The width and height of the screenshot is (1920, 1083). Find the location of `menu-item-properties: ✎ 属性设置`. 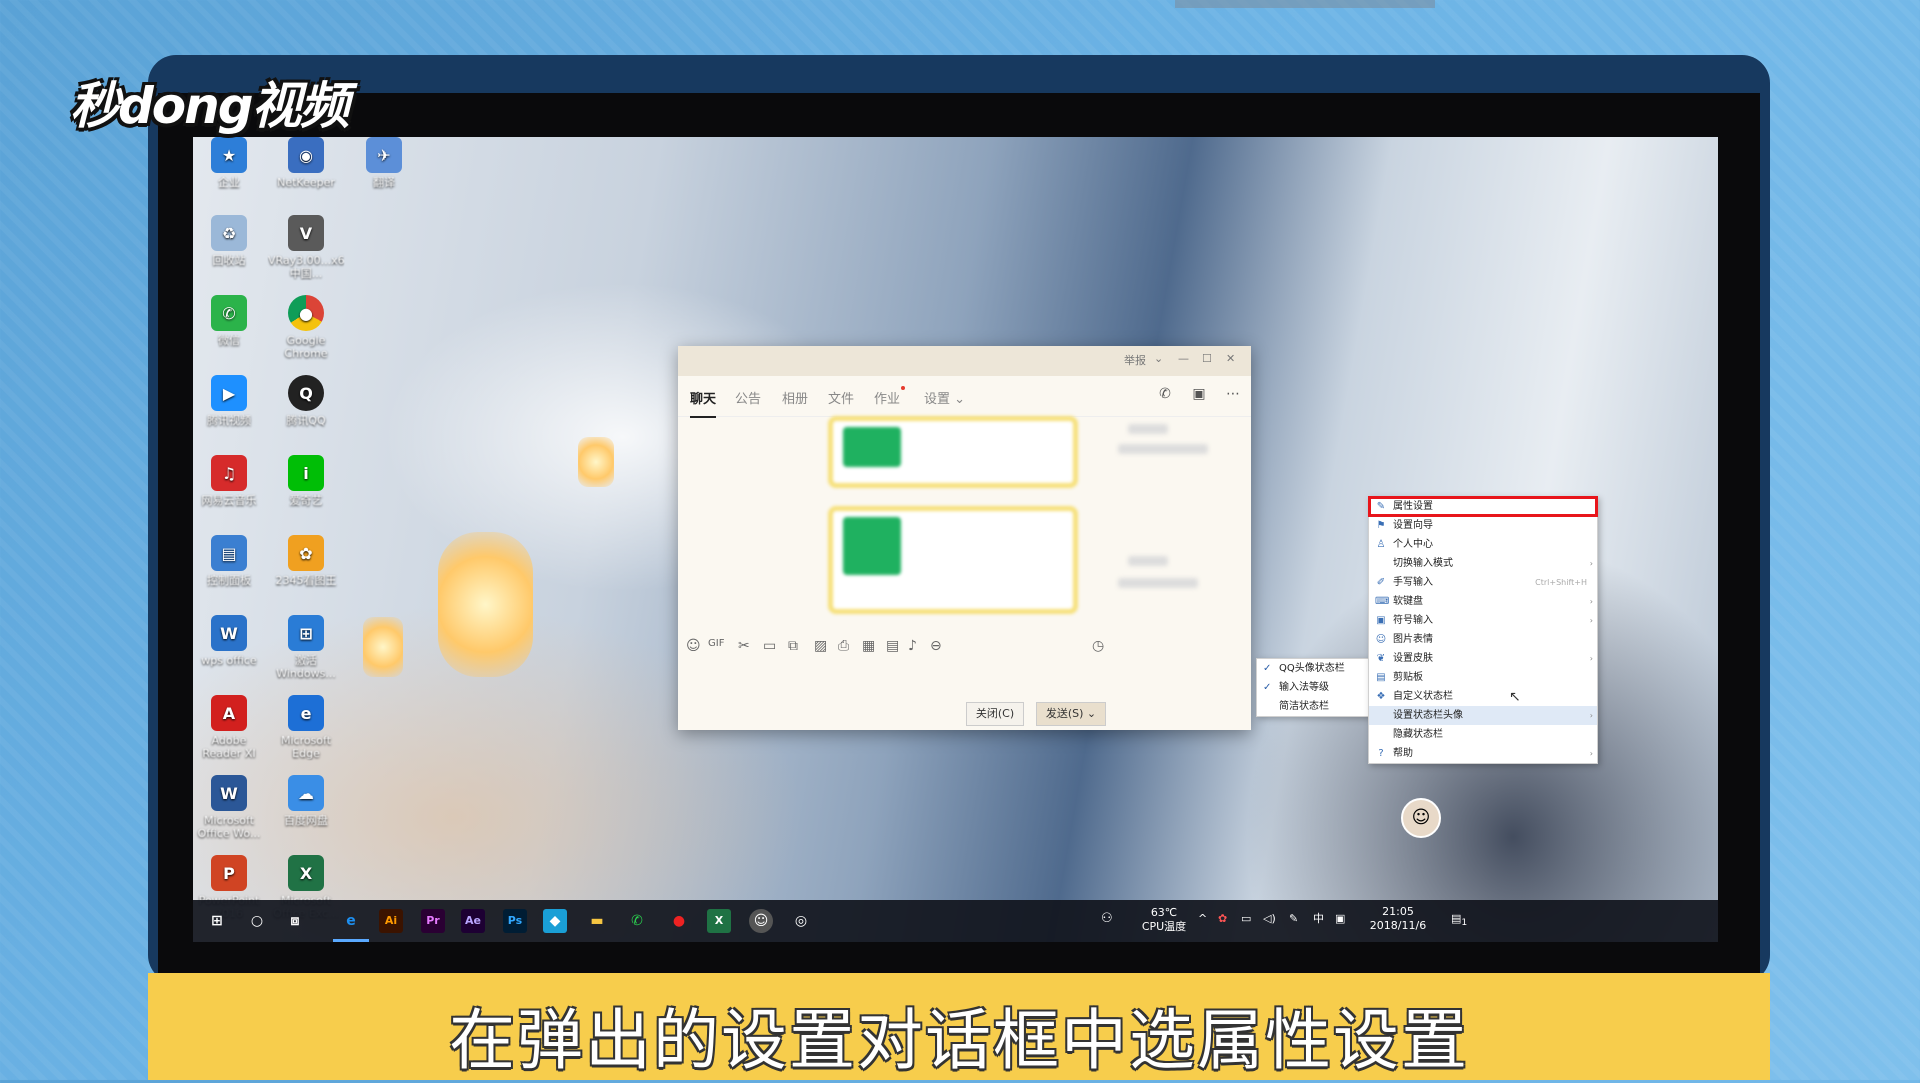

menu-item-properties: ✎ 属性设置 is located at coordinates (1483, 506).